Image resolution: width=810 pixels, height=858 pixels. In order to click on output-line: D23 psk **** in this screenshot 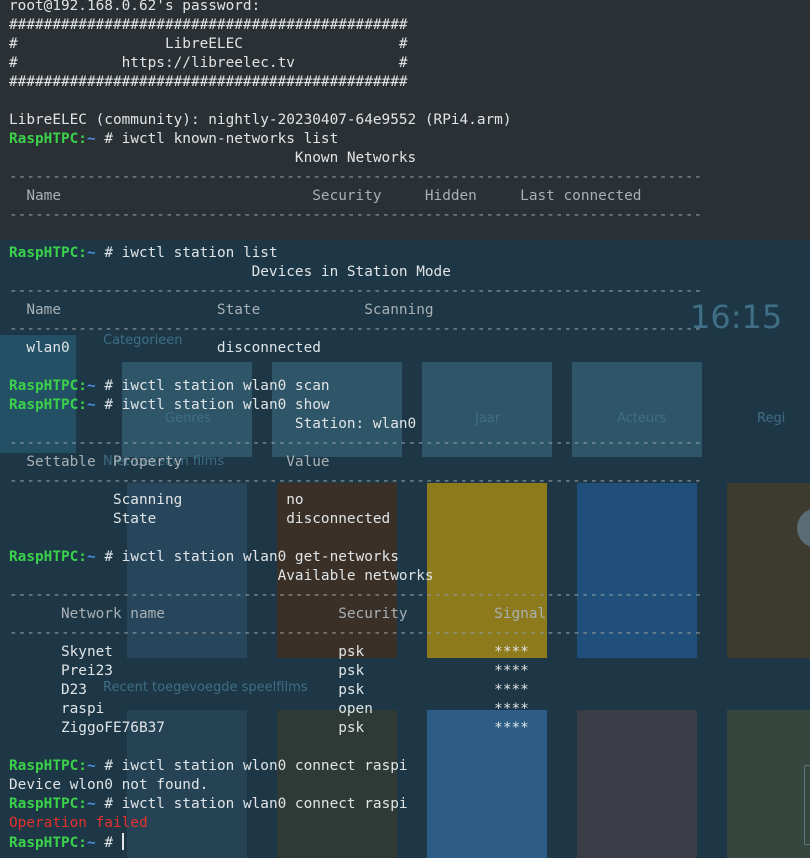, I will do `click(269, 690)`.